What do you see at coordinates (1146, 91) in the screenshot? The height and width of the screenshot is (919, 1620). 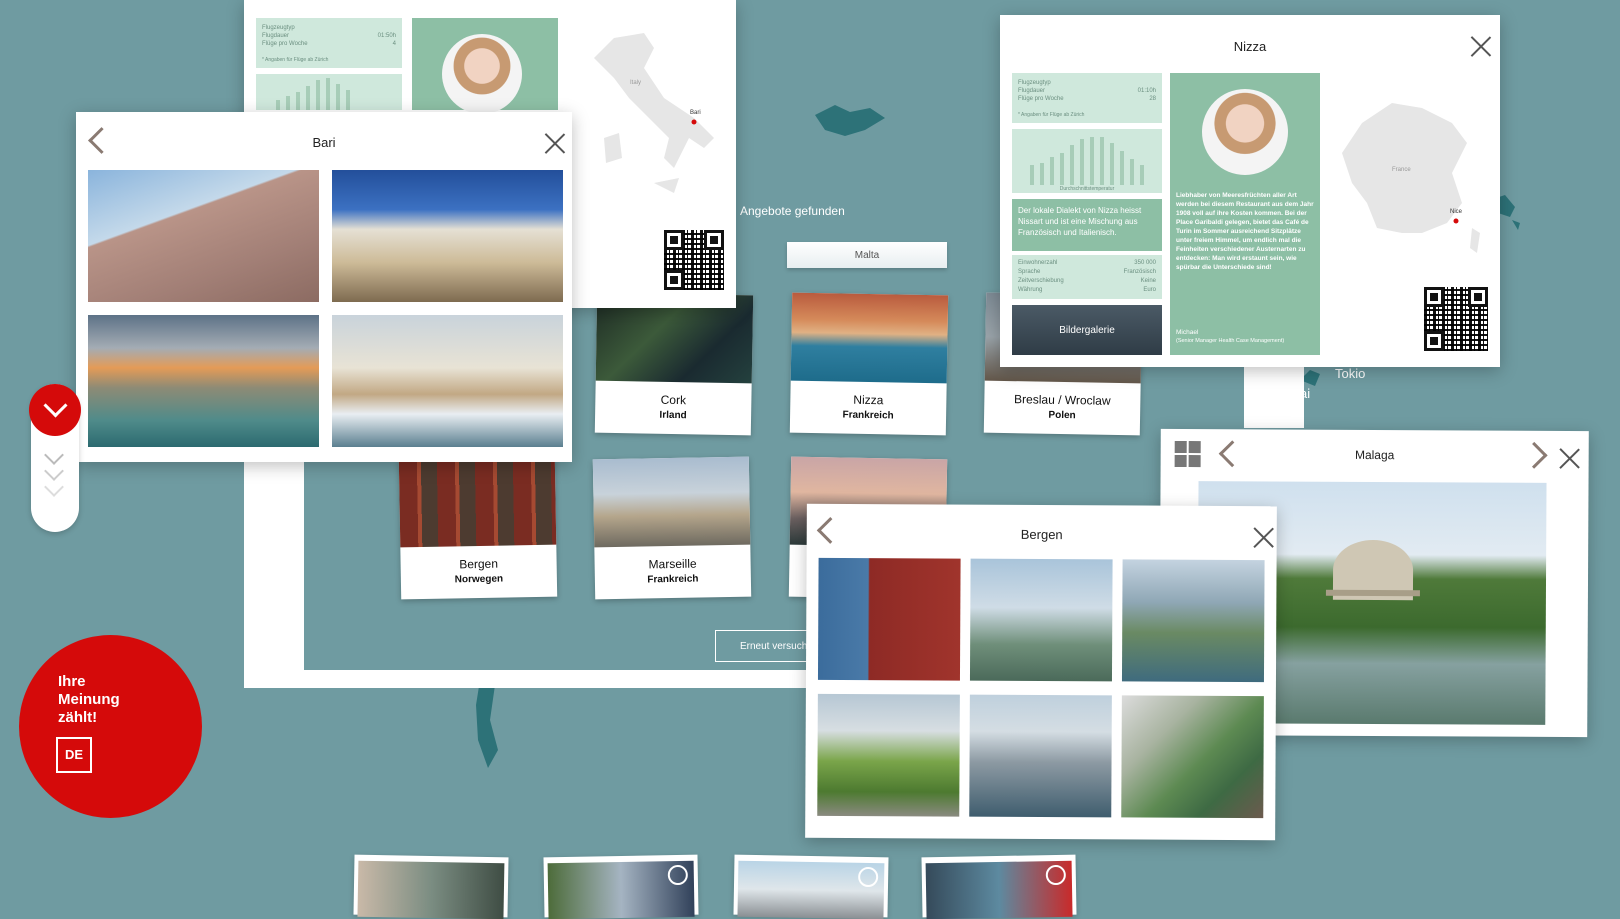 I see `stats-duration: 01:10h` at bounding box center [1146, 91].